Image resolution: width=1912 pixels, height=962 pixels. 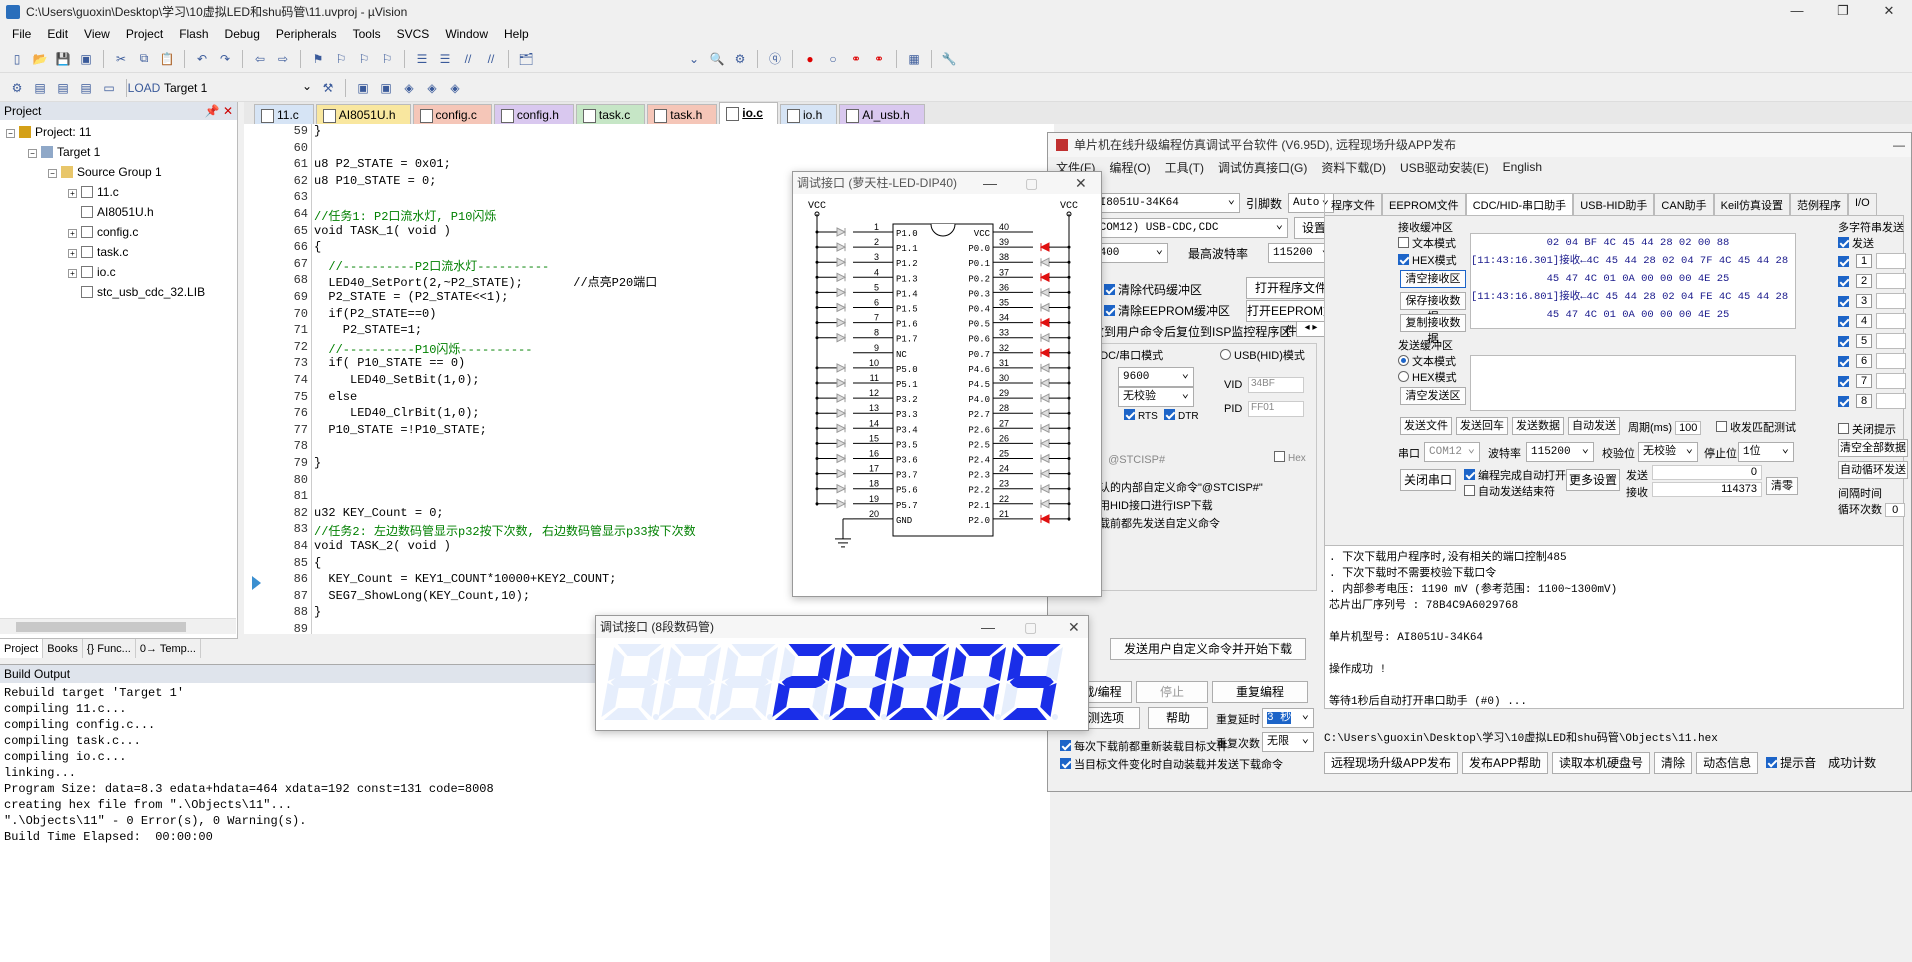 I want to click on maximize-button: ❐, so click(x=1843, y=11).